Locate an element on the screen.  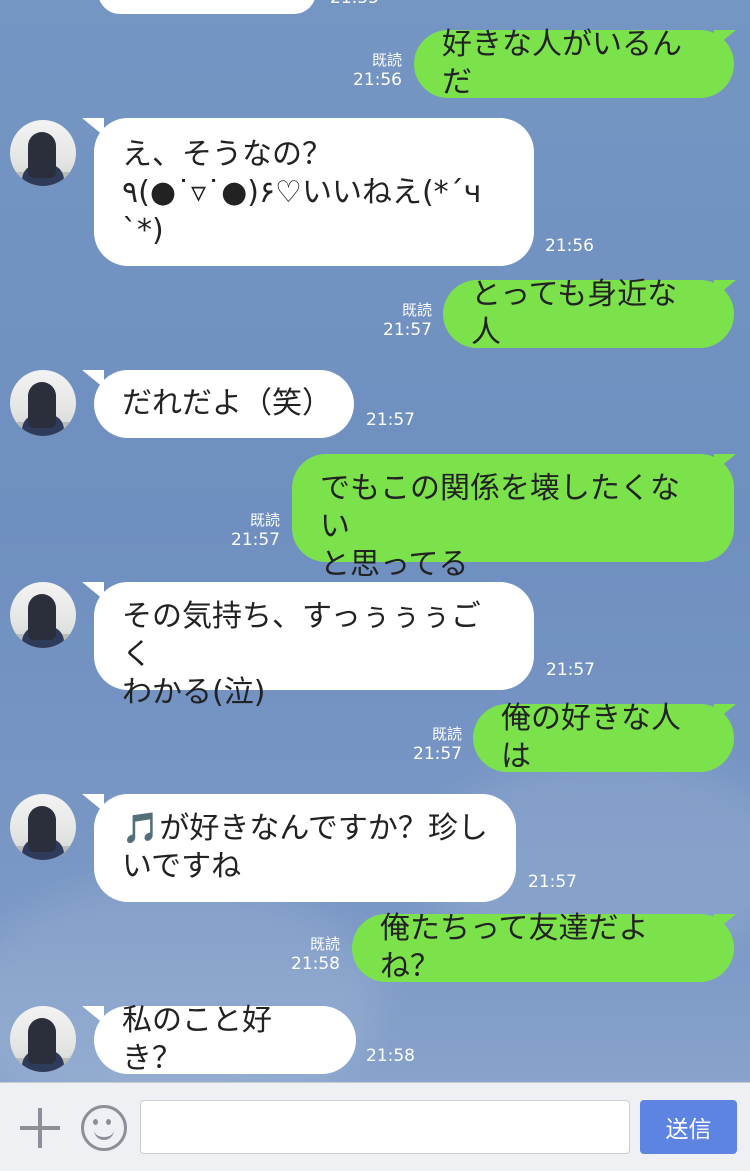
outgoing-message-bubble: 俺の好きな人は is located at coordinates (603, 737).